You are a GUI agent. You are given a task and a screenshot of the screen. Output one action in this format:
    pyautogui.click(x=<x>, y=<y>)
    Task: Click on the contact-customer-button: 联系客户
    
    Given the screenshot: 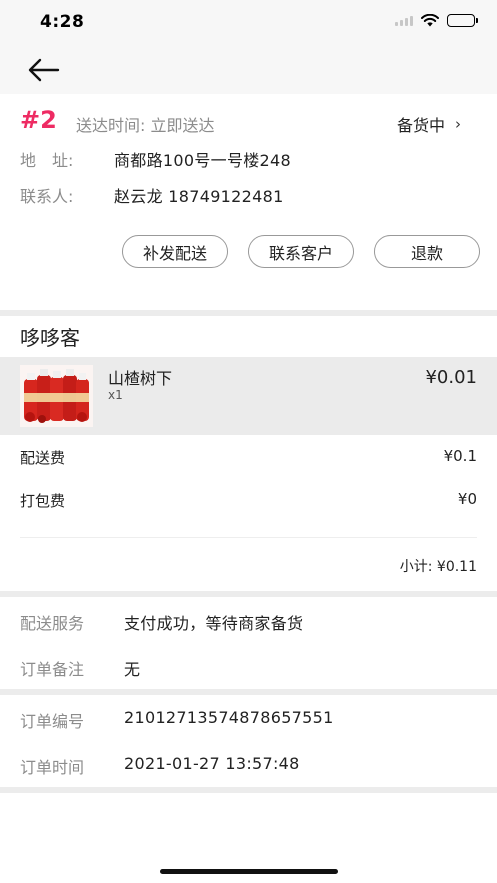 What is the action you would take?
    pyautogui.click(x=301, y=251)
    